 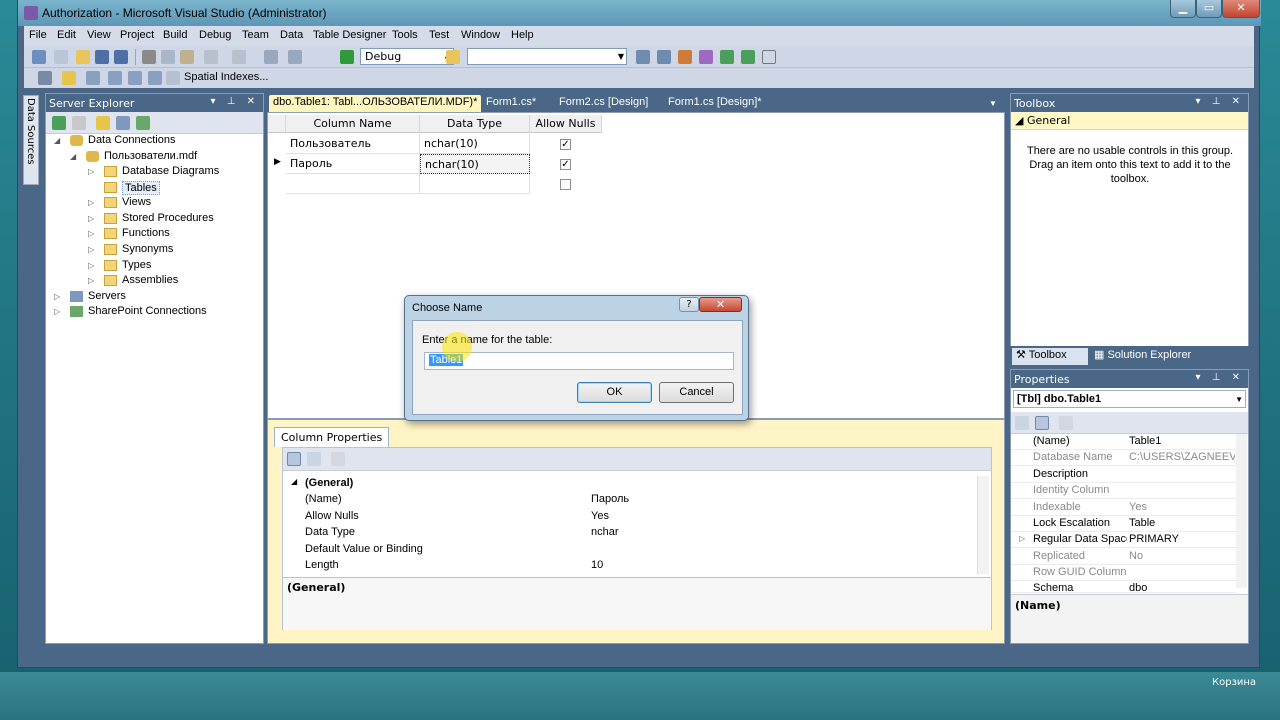 I want to click on property-row-name: (Name) Table1, so click(x=1123, y=442).